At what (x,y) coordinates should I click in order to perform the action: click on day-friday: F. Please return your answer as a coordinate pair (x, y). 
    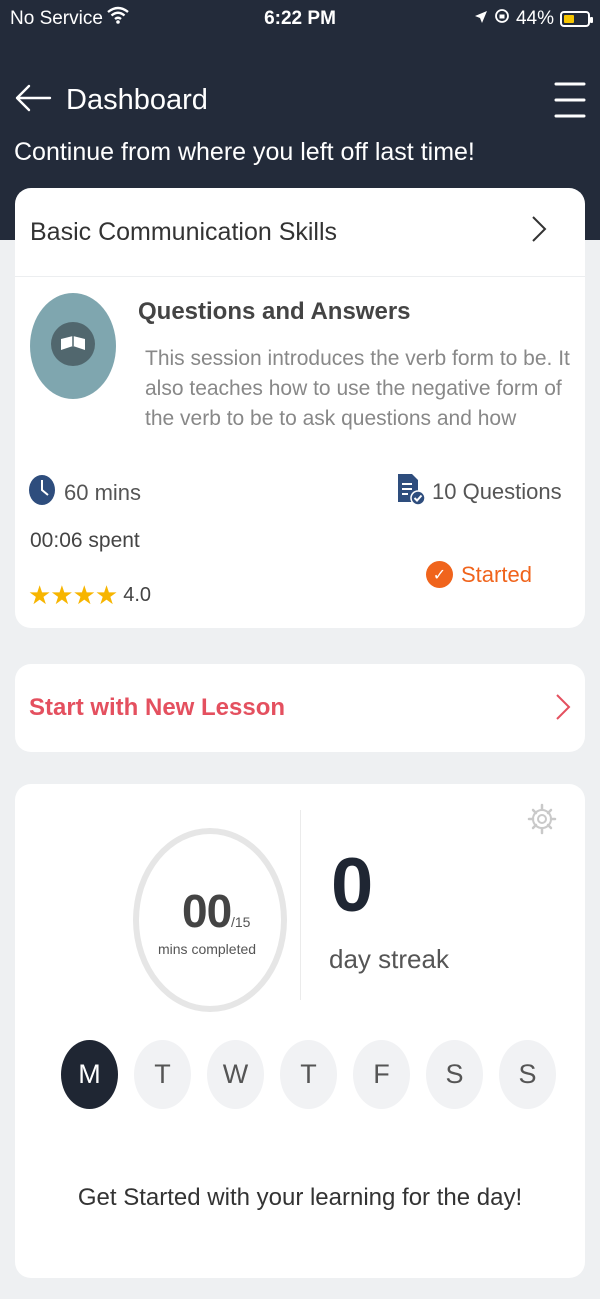
    Looking at the image, I should click on (381, 1074).